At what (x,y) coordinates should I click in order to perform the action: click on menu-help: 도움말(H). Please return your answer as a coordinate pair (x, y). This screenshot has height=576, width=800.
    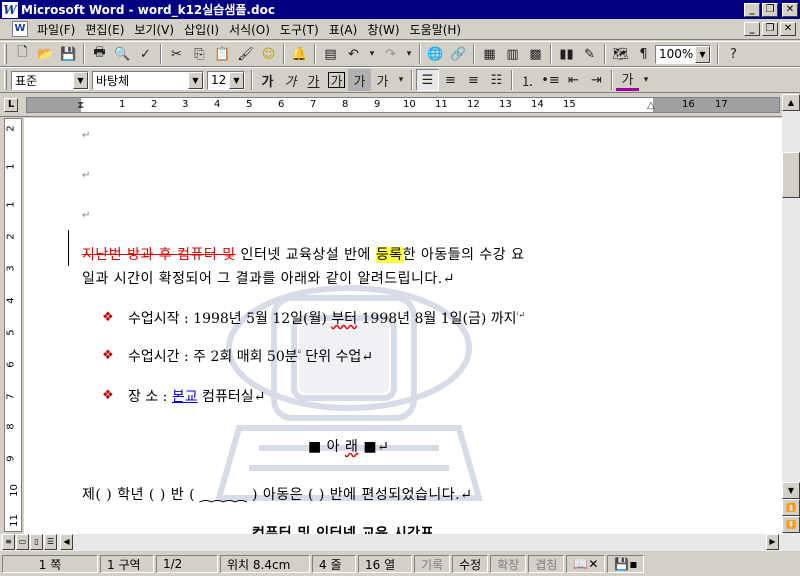
    Looking at the image, I should click on (436, 29).